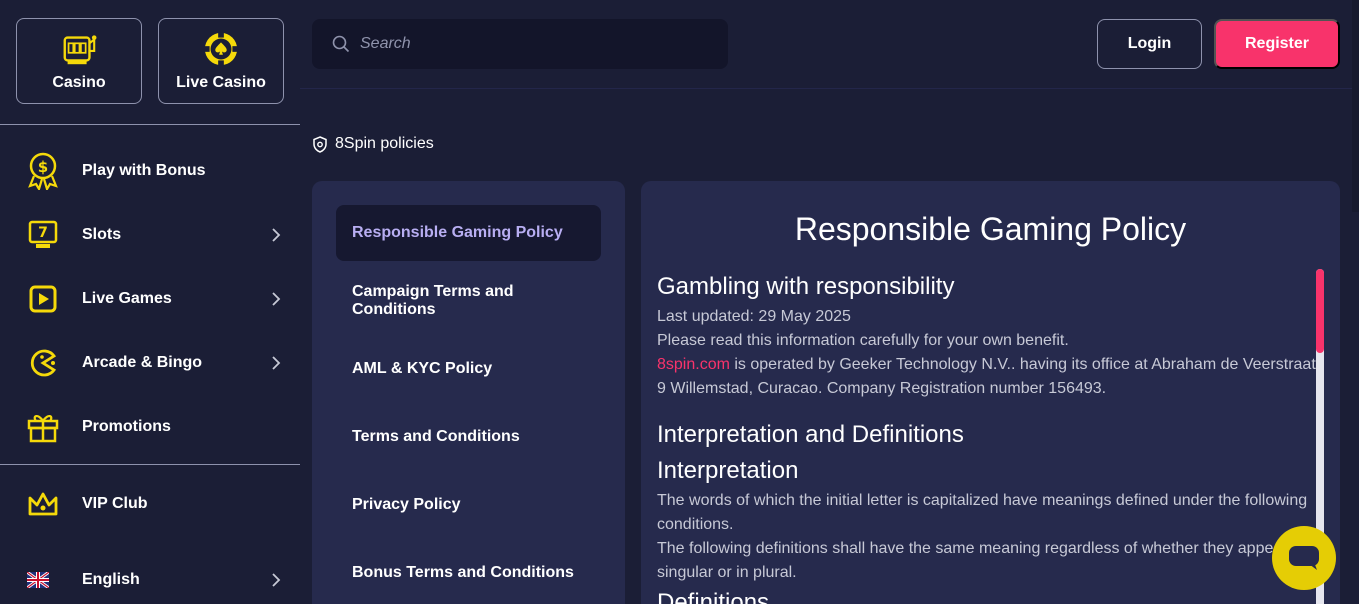  I want to click on crown-icon, so click(43, 504).